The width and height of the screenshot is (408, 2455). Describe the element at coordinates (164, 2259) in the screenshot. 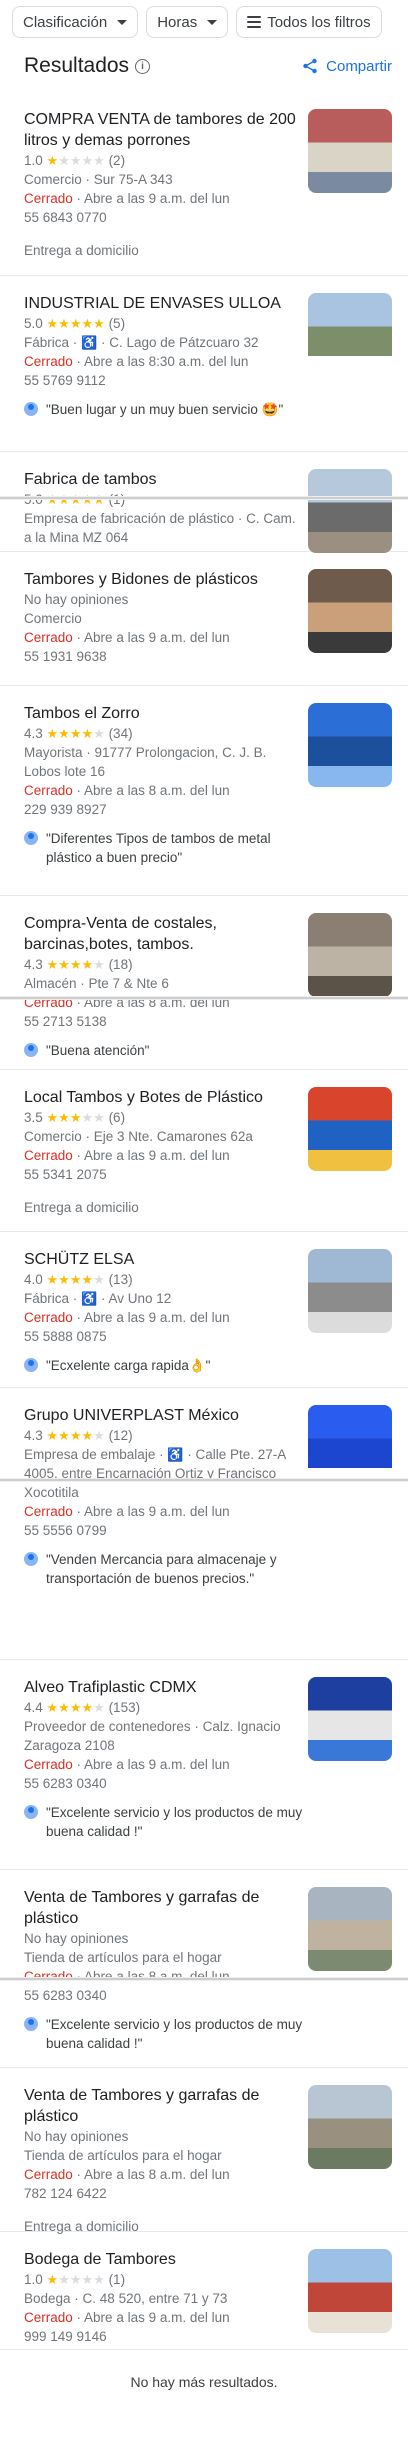

I see `result-name: Bodega de Tambores` at that location.